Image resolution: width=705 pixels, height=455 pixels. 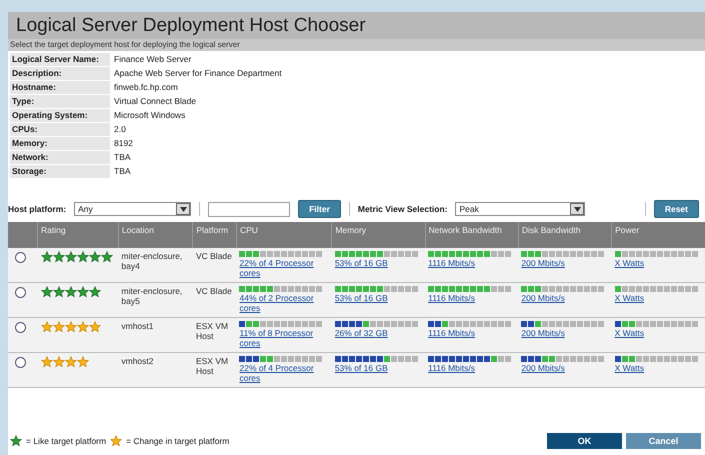 What do you see at coordinates (284, 235) in the screenshot?
I see `column-header: CPU` at bounding box center [284, 235].